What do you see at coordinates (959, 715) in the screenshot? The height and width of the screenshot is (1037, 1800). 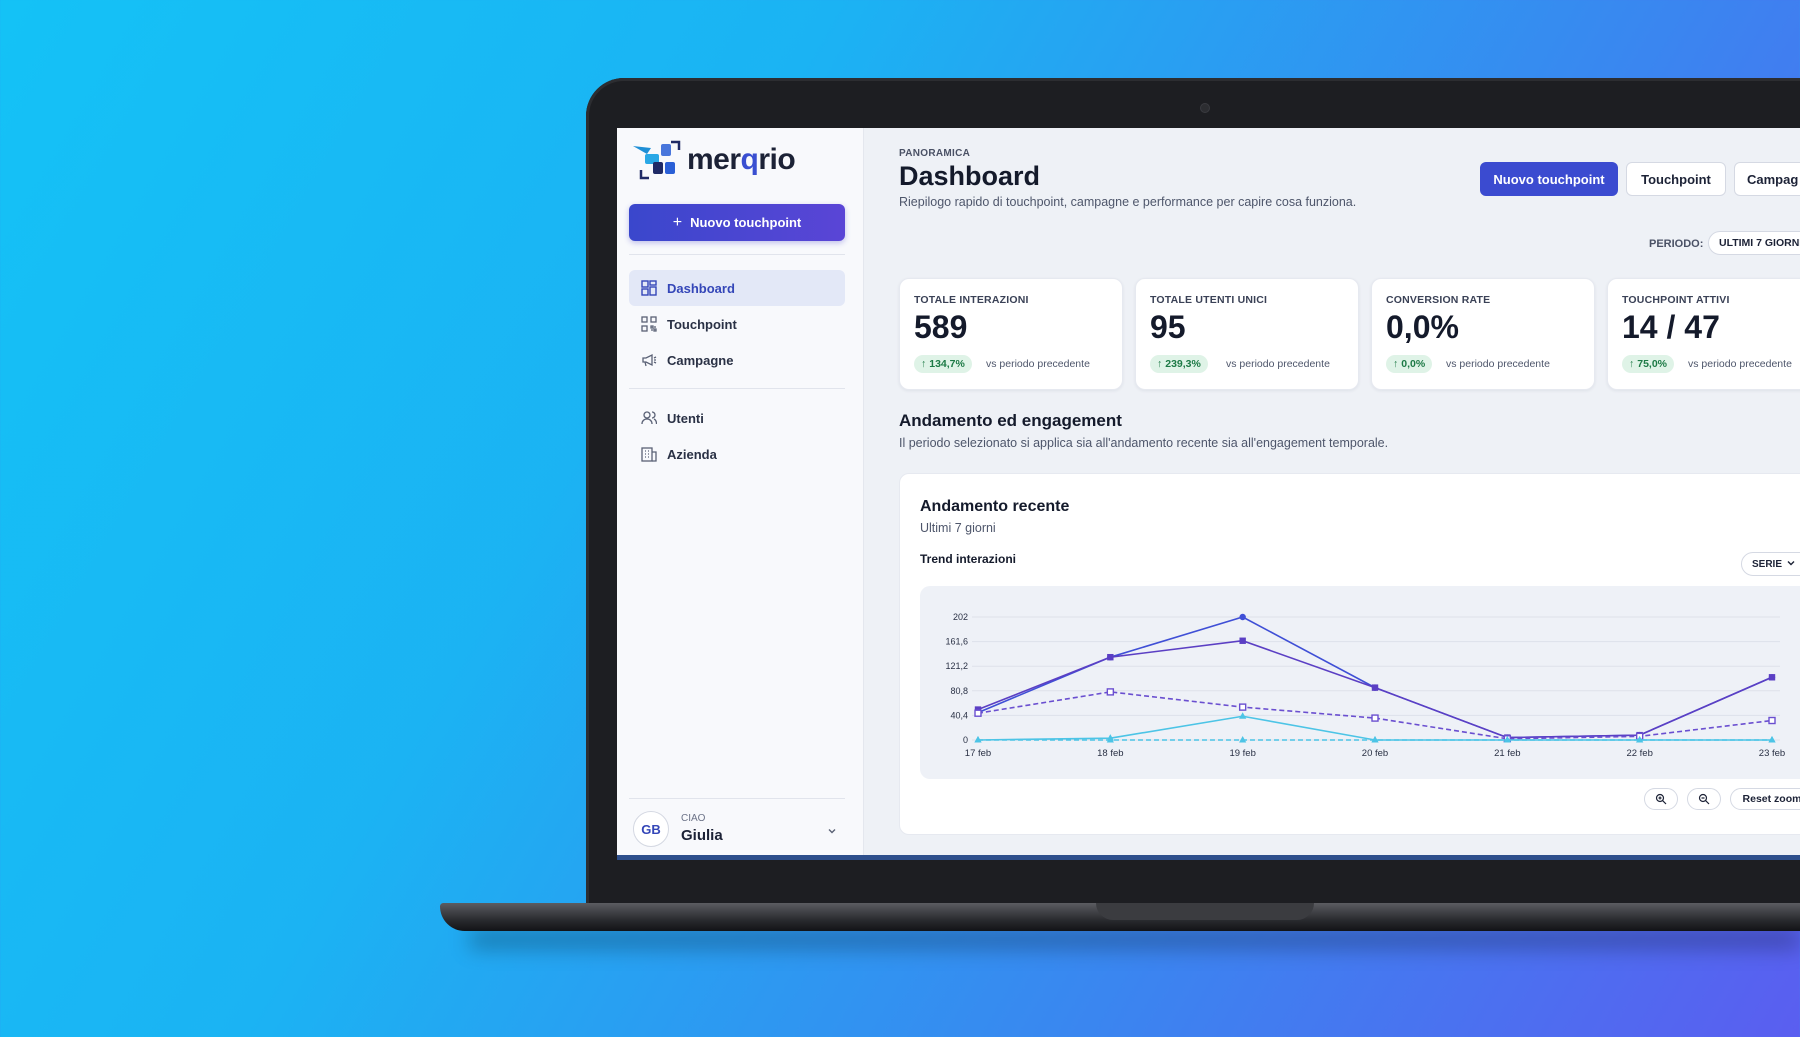 I see `y-tick-label: 40,4` at bounding box center [959, 715].